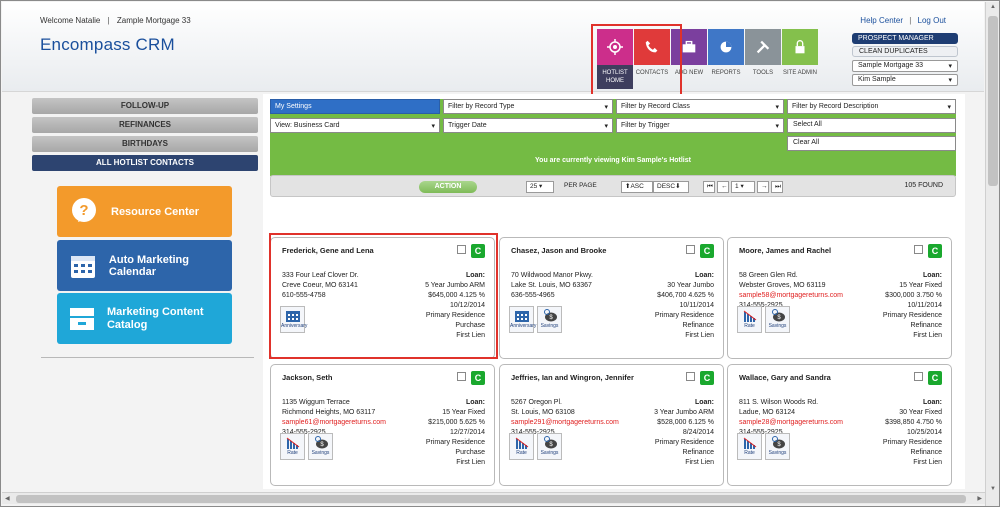 The image size is (1000, 507). Describe the element at coordinates (763, 47) in the screenshot. I see `tools-icon` at that location.